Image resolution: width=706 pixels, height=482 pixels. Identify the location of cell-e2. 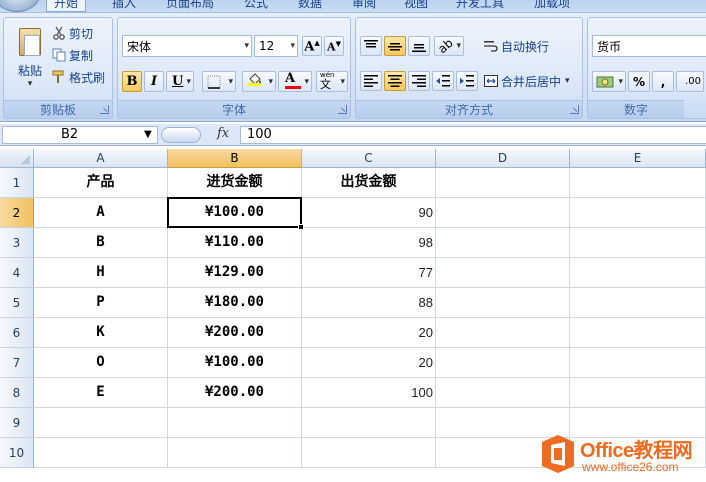
(638, 213).